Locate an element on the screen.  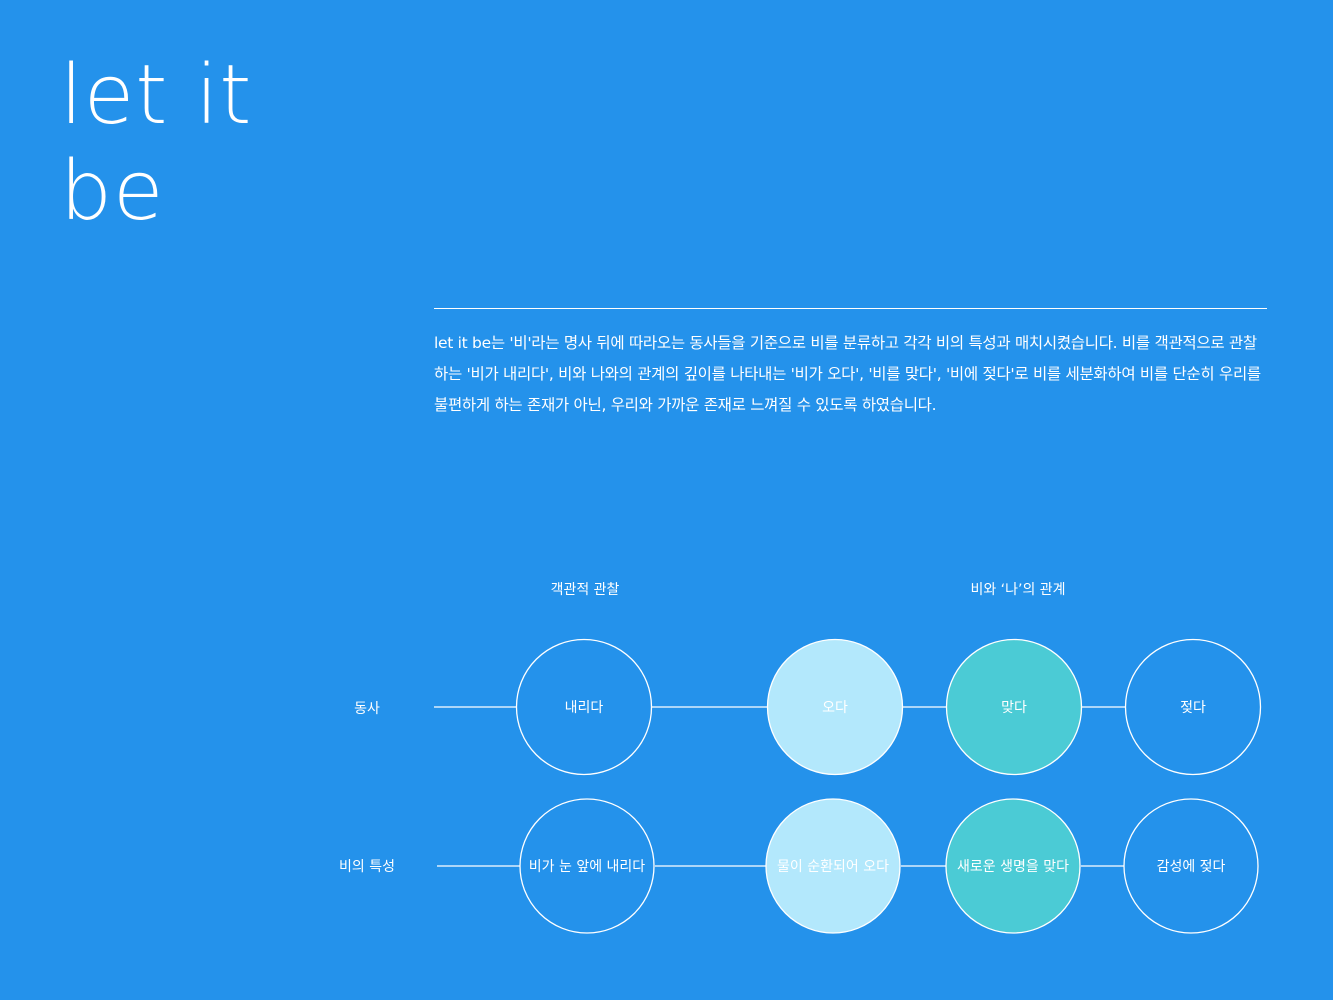
column-header-objective: 객관적 관찰 is located at coordinates (585, 590).